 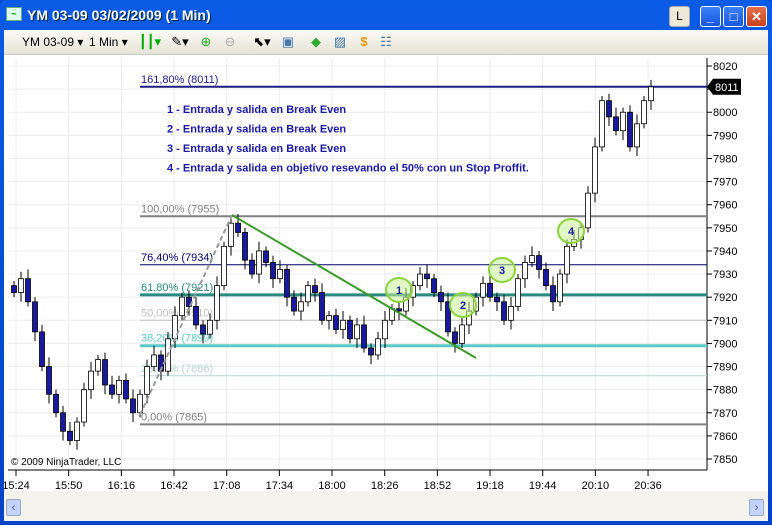 What do you see at coordinates (733, 16) in the screenshot?
I see `maximize-button: □` at bounding box center [733, 16].